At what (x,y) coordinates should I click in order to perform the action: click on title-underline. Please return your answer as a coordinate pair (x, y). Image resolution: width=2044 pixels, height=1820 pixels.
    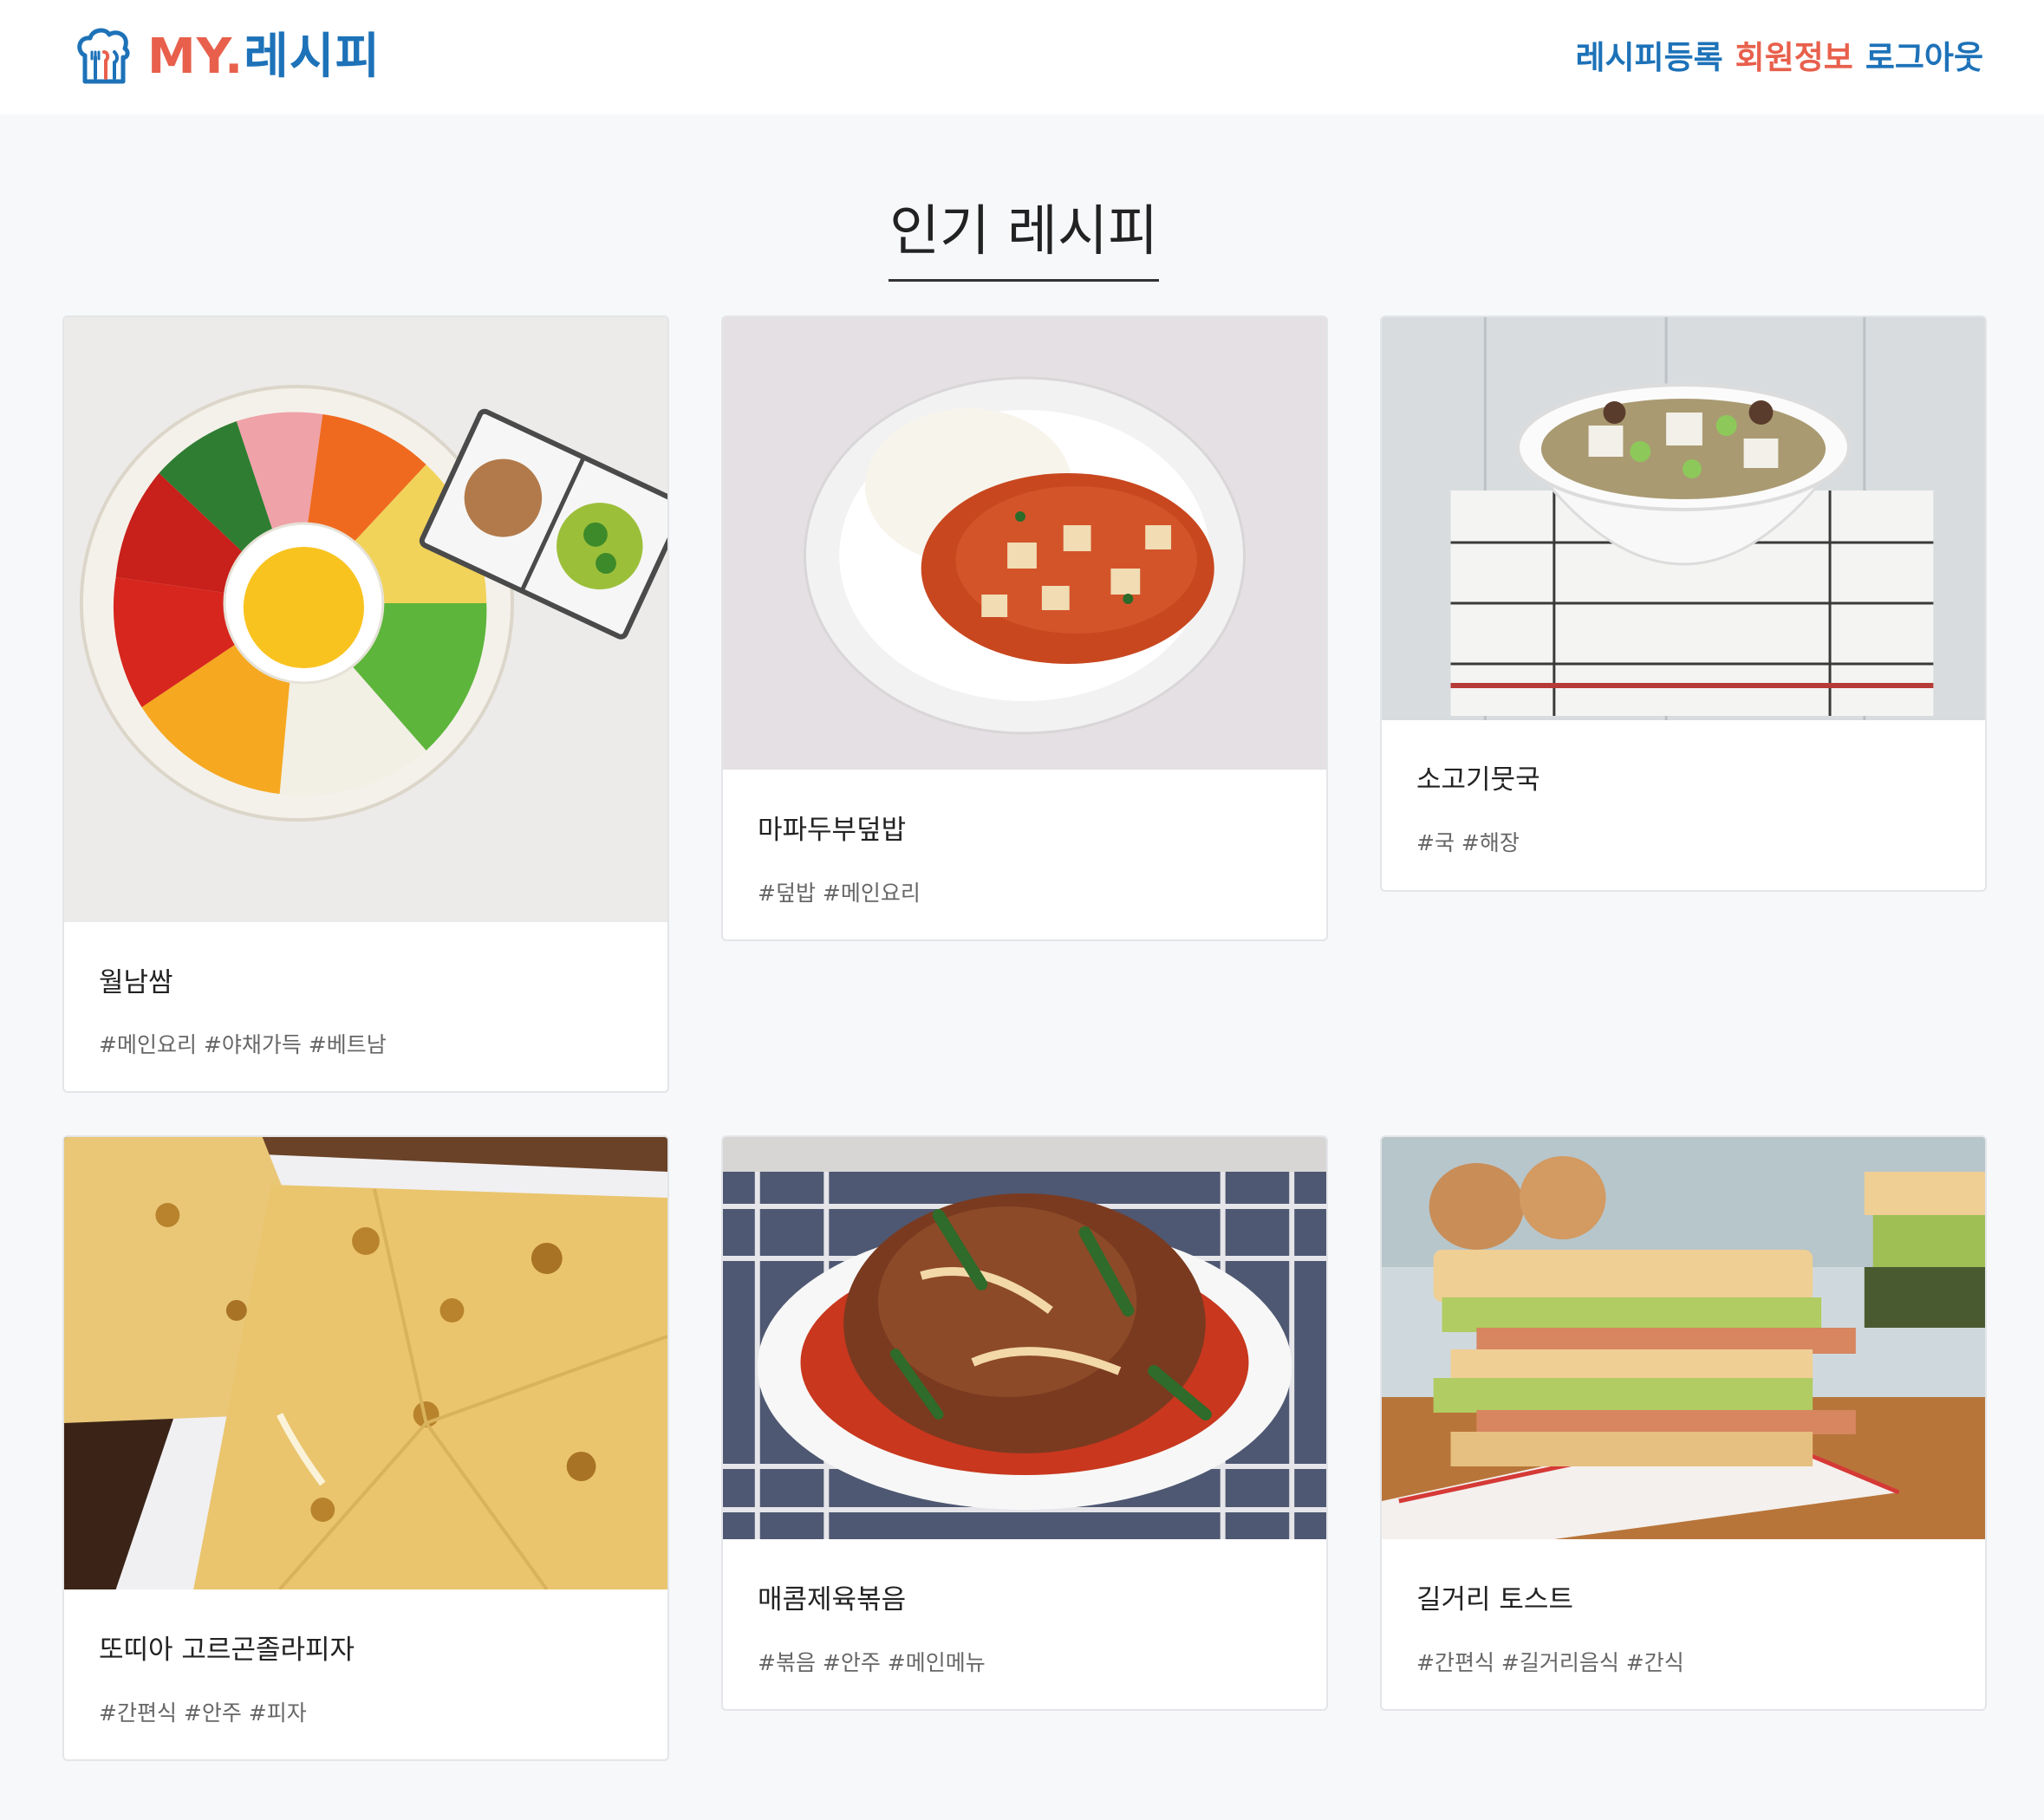
    Looking at the image, I should click on (1024, 280).